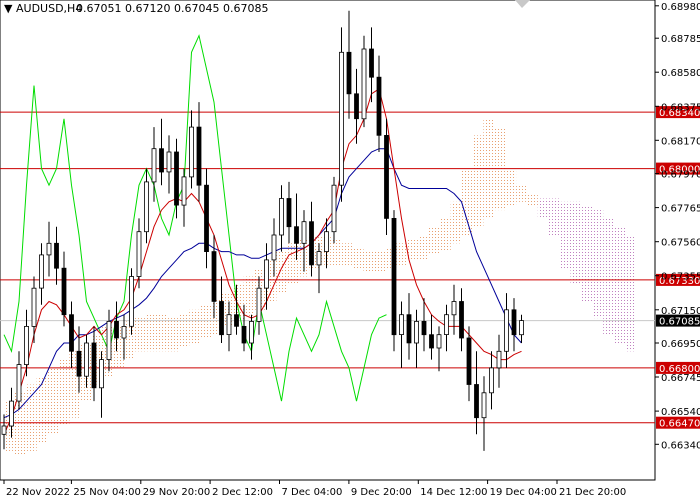 Image resolution: width=700 pixels, height=500 pixels. I want to click on x-tick-label: 2 Dec 12:00, so click(242, 492).